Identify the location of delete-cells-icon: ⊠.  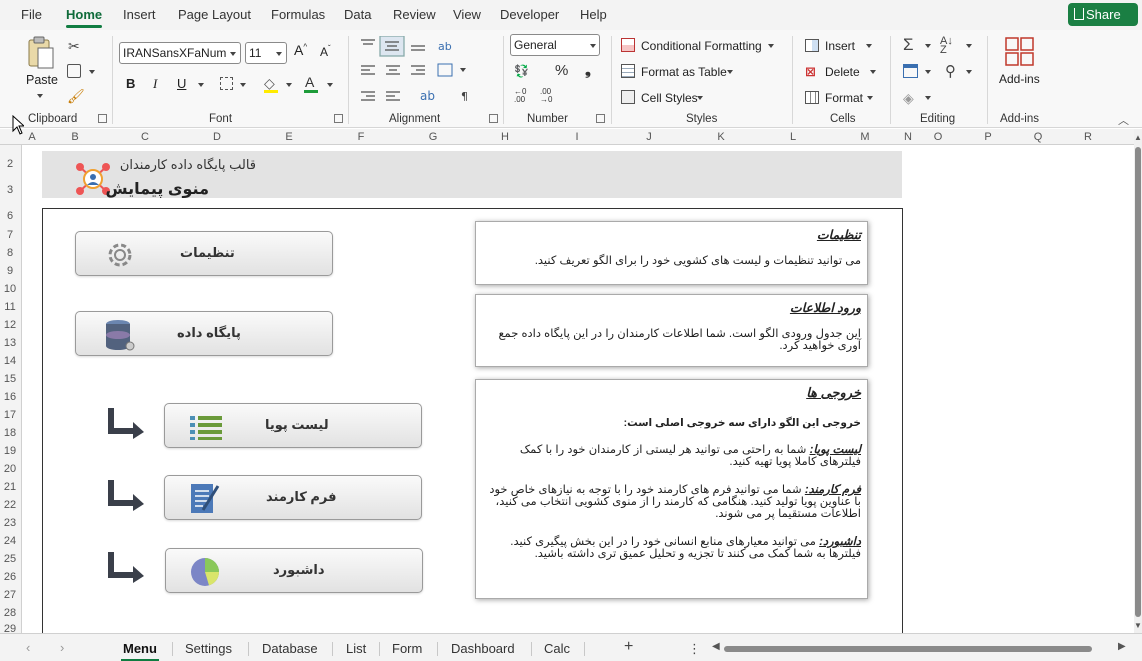
(810, 72).